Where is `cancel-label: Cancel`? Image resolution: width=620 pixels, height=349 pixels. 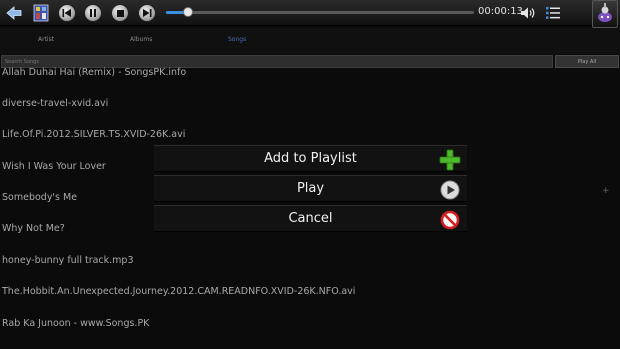
cancel-label: Cancel is located at coordinates (310, 218).